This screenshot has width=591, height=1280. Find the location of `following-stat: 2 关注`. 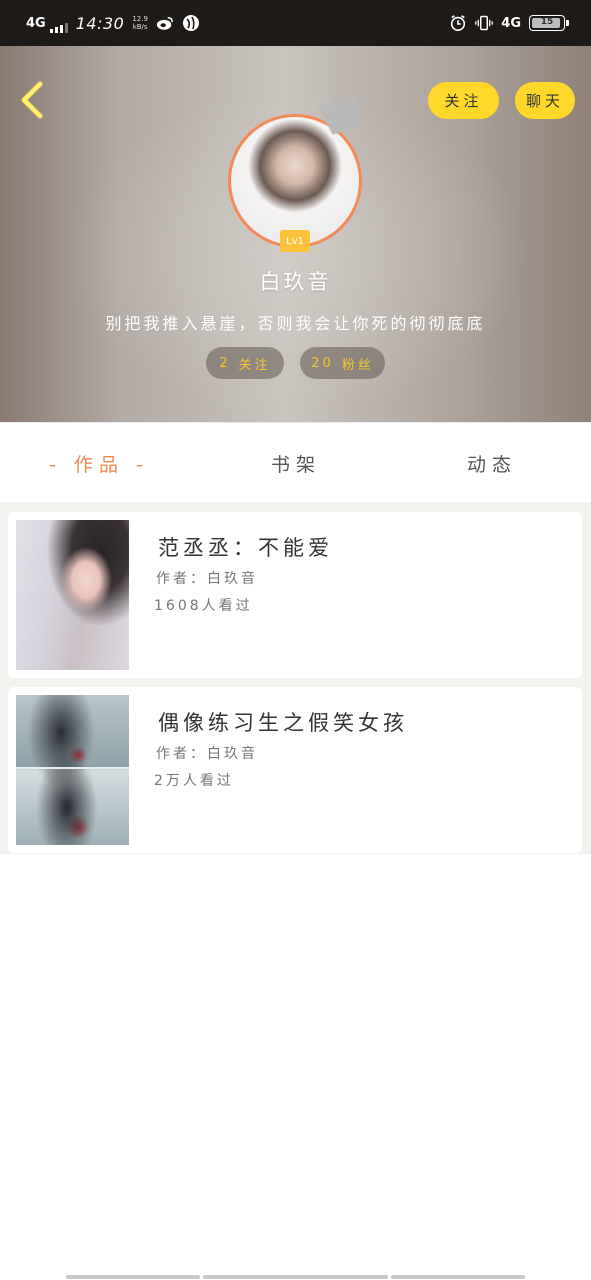

following-stat: 2 关注 is located at coordinates (245, 363).